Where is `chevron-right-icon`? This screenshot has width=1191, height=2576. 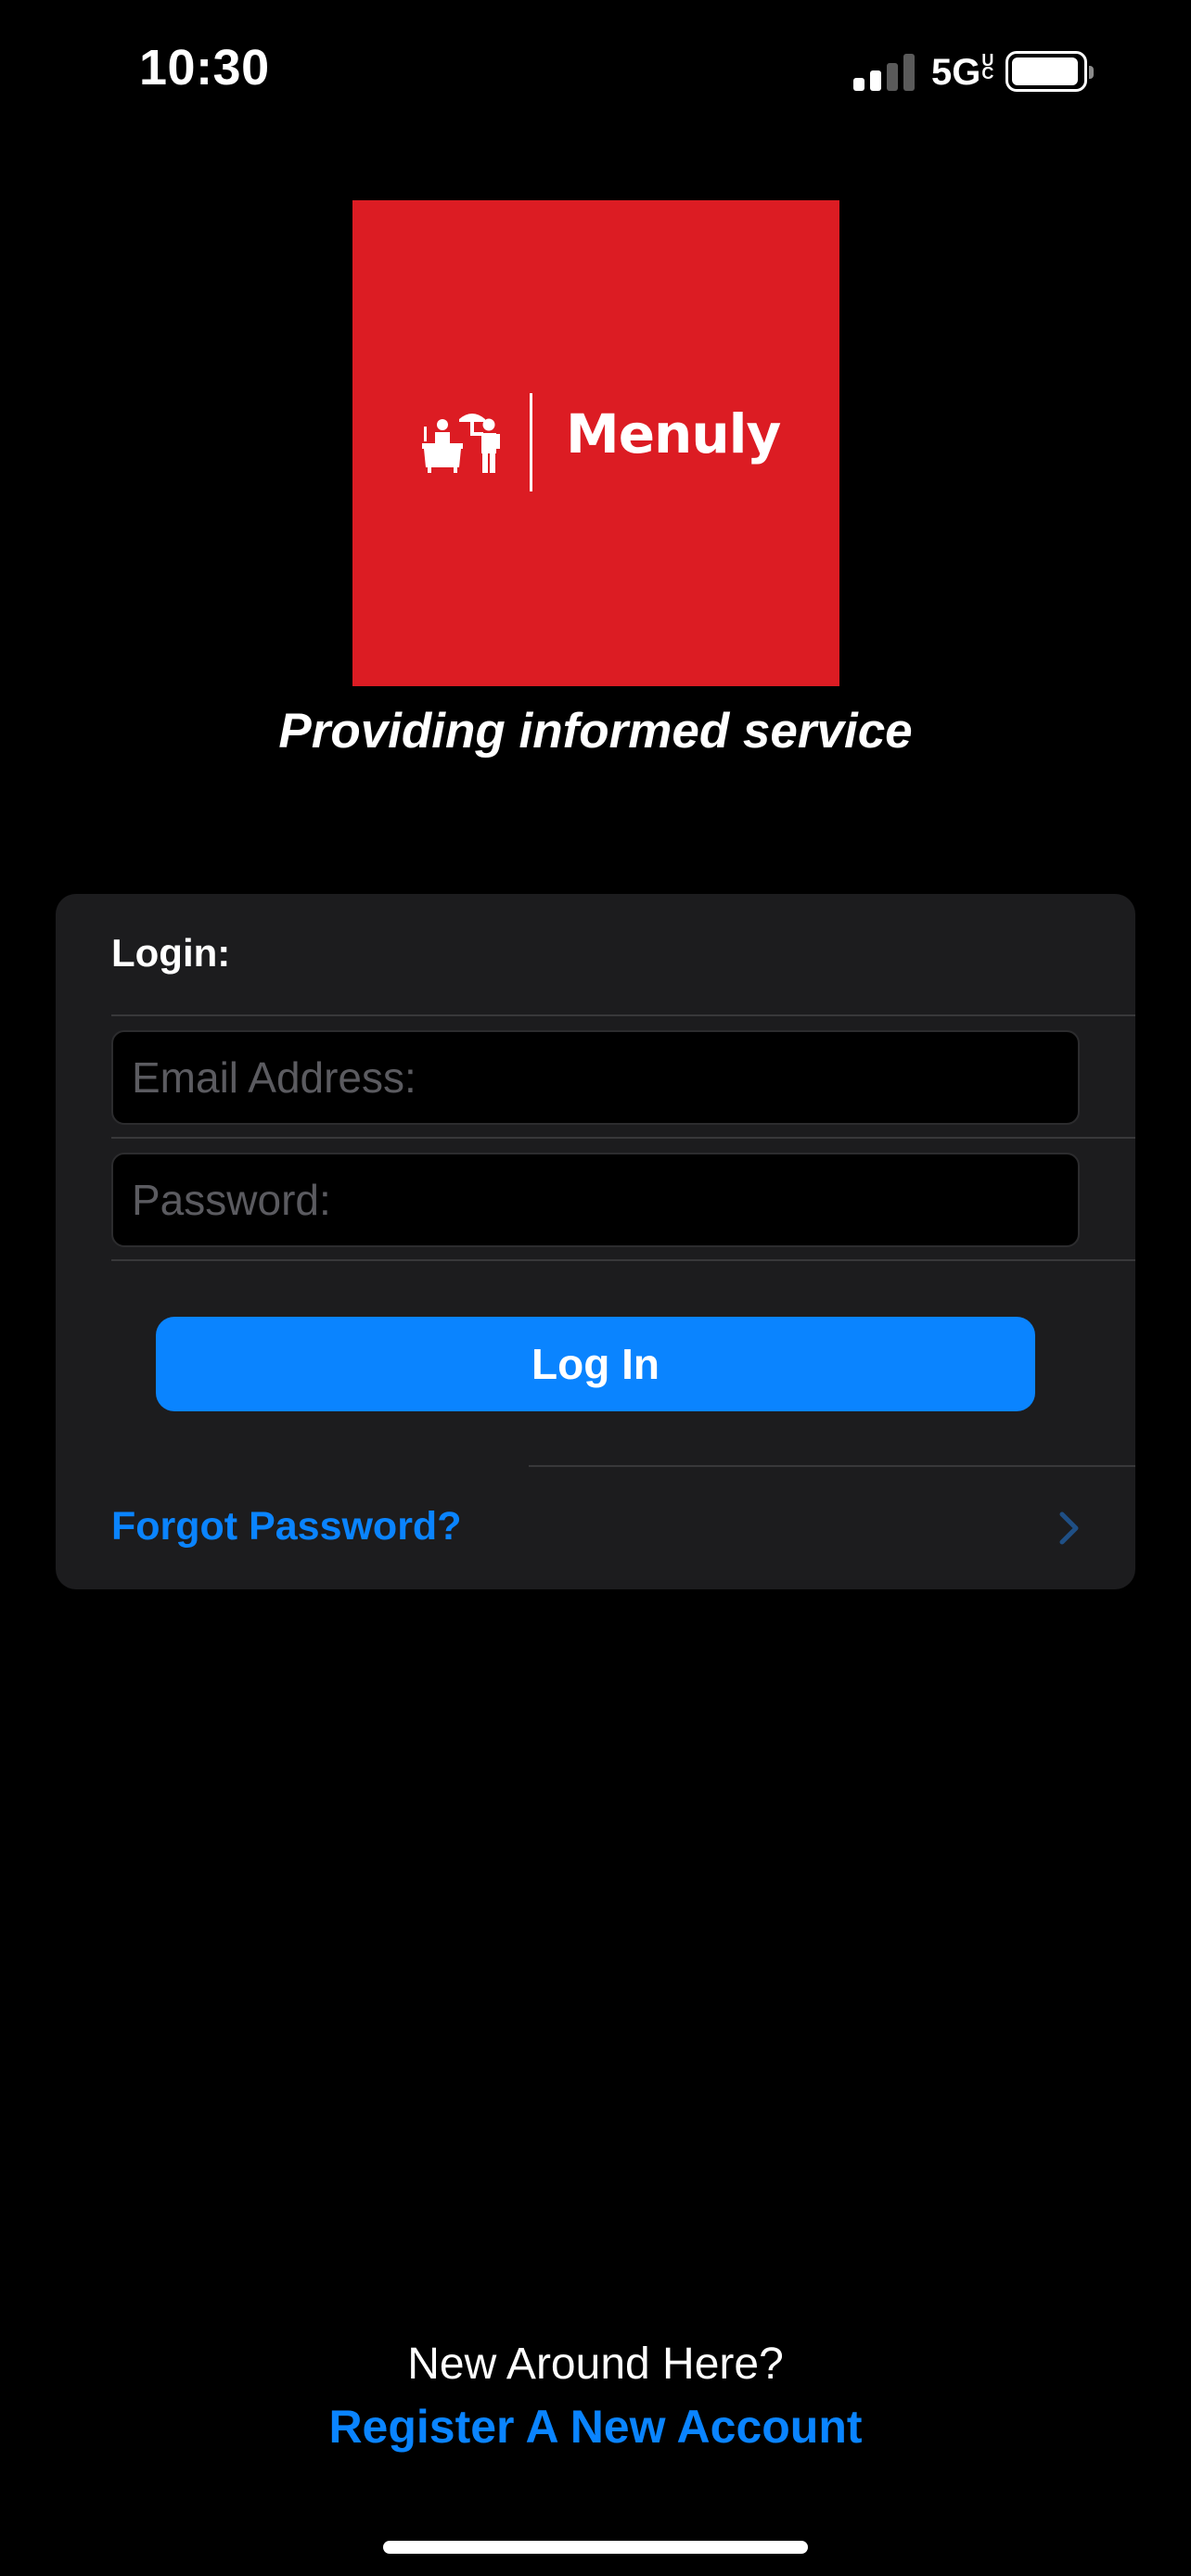 chevron-right-icon is located at coordinates (1069, 1528).